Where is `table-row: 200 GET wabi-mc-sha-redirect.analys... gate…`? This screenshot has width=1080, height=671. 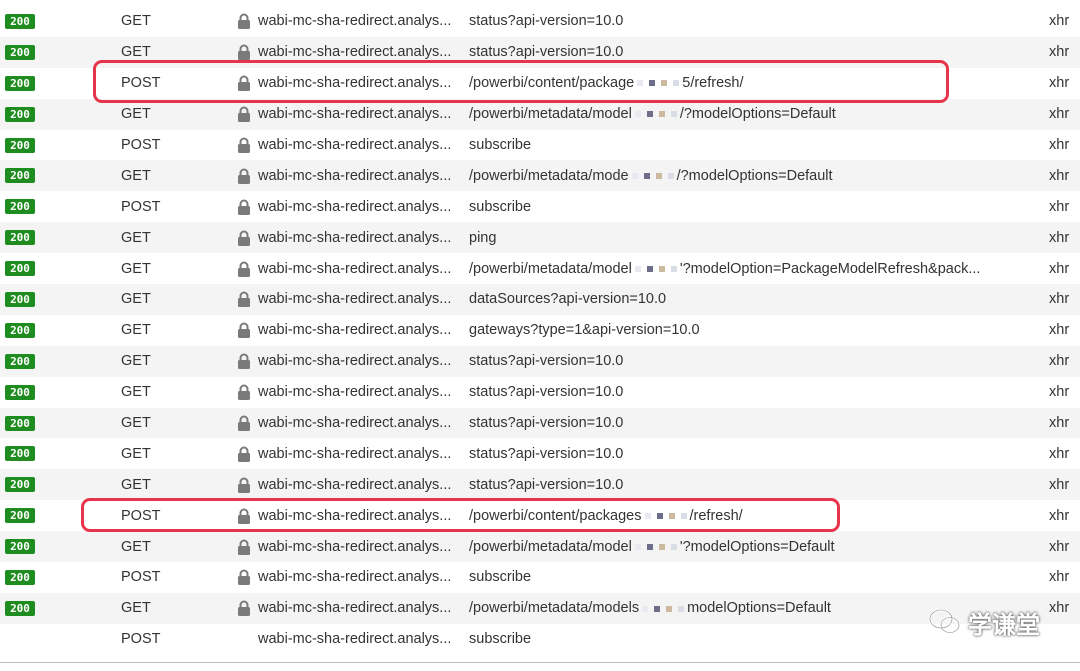 table-row: 200 GET wabi-mc-sha-redirect.analys... gate… is located at coordinates (540, 330).